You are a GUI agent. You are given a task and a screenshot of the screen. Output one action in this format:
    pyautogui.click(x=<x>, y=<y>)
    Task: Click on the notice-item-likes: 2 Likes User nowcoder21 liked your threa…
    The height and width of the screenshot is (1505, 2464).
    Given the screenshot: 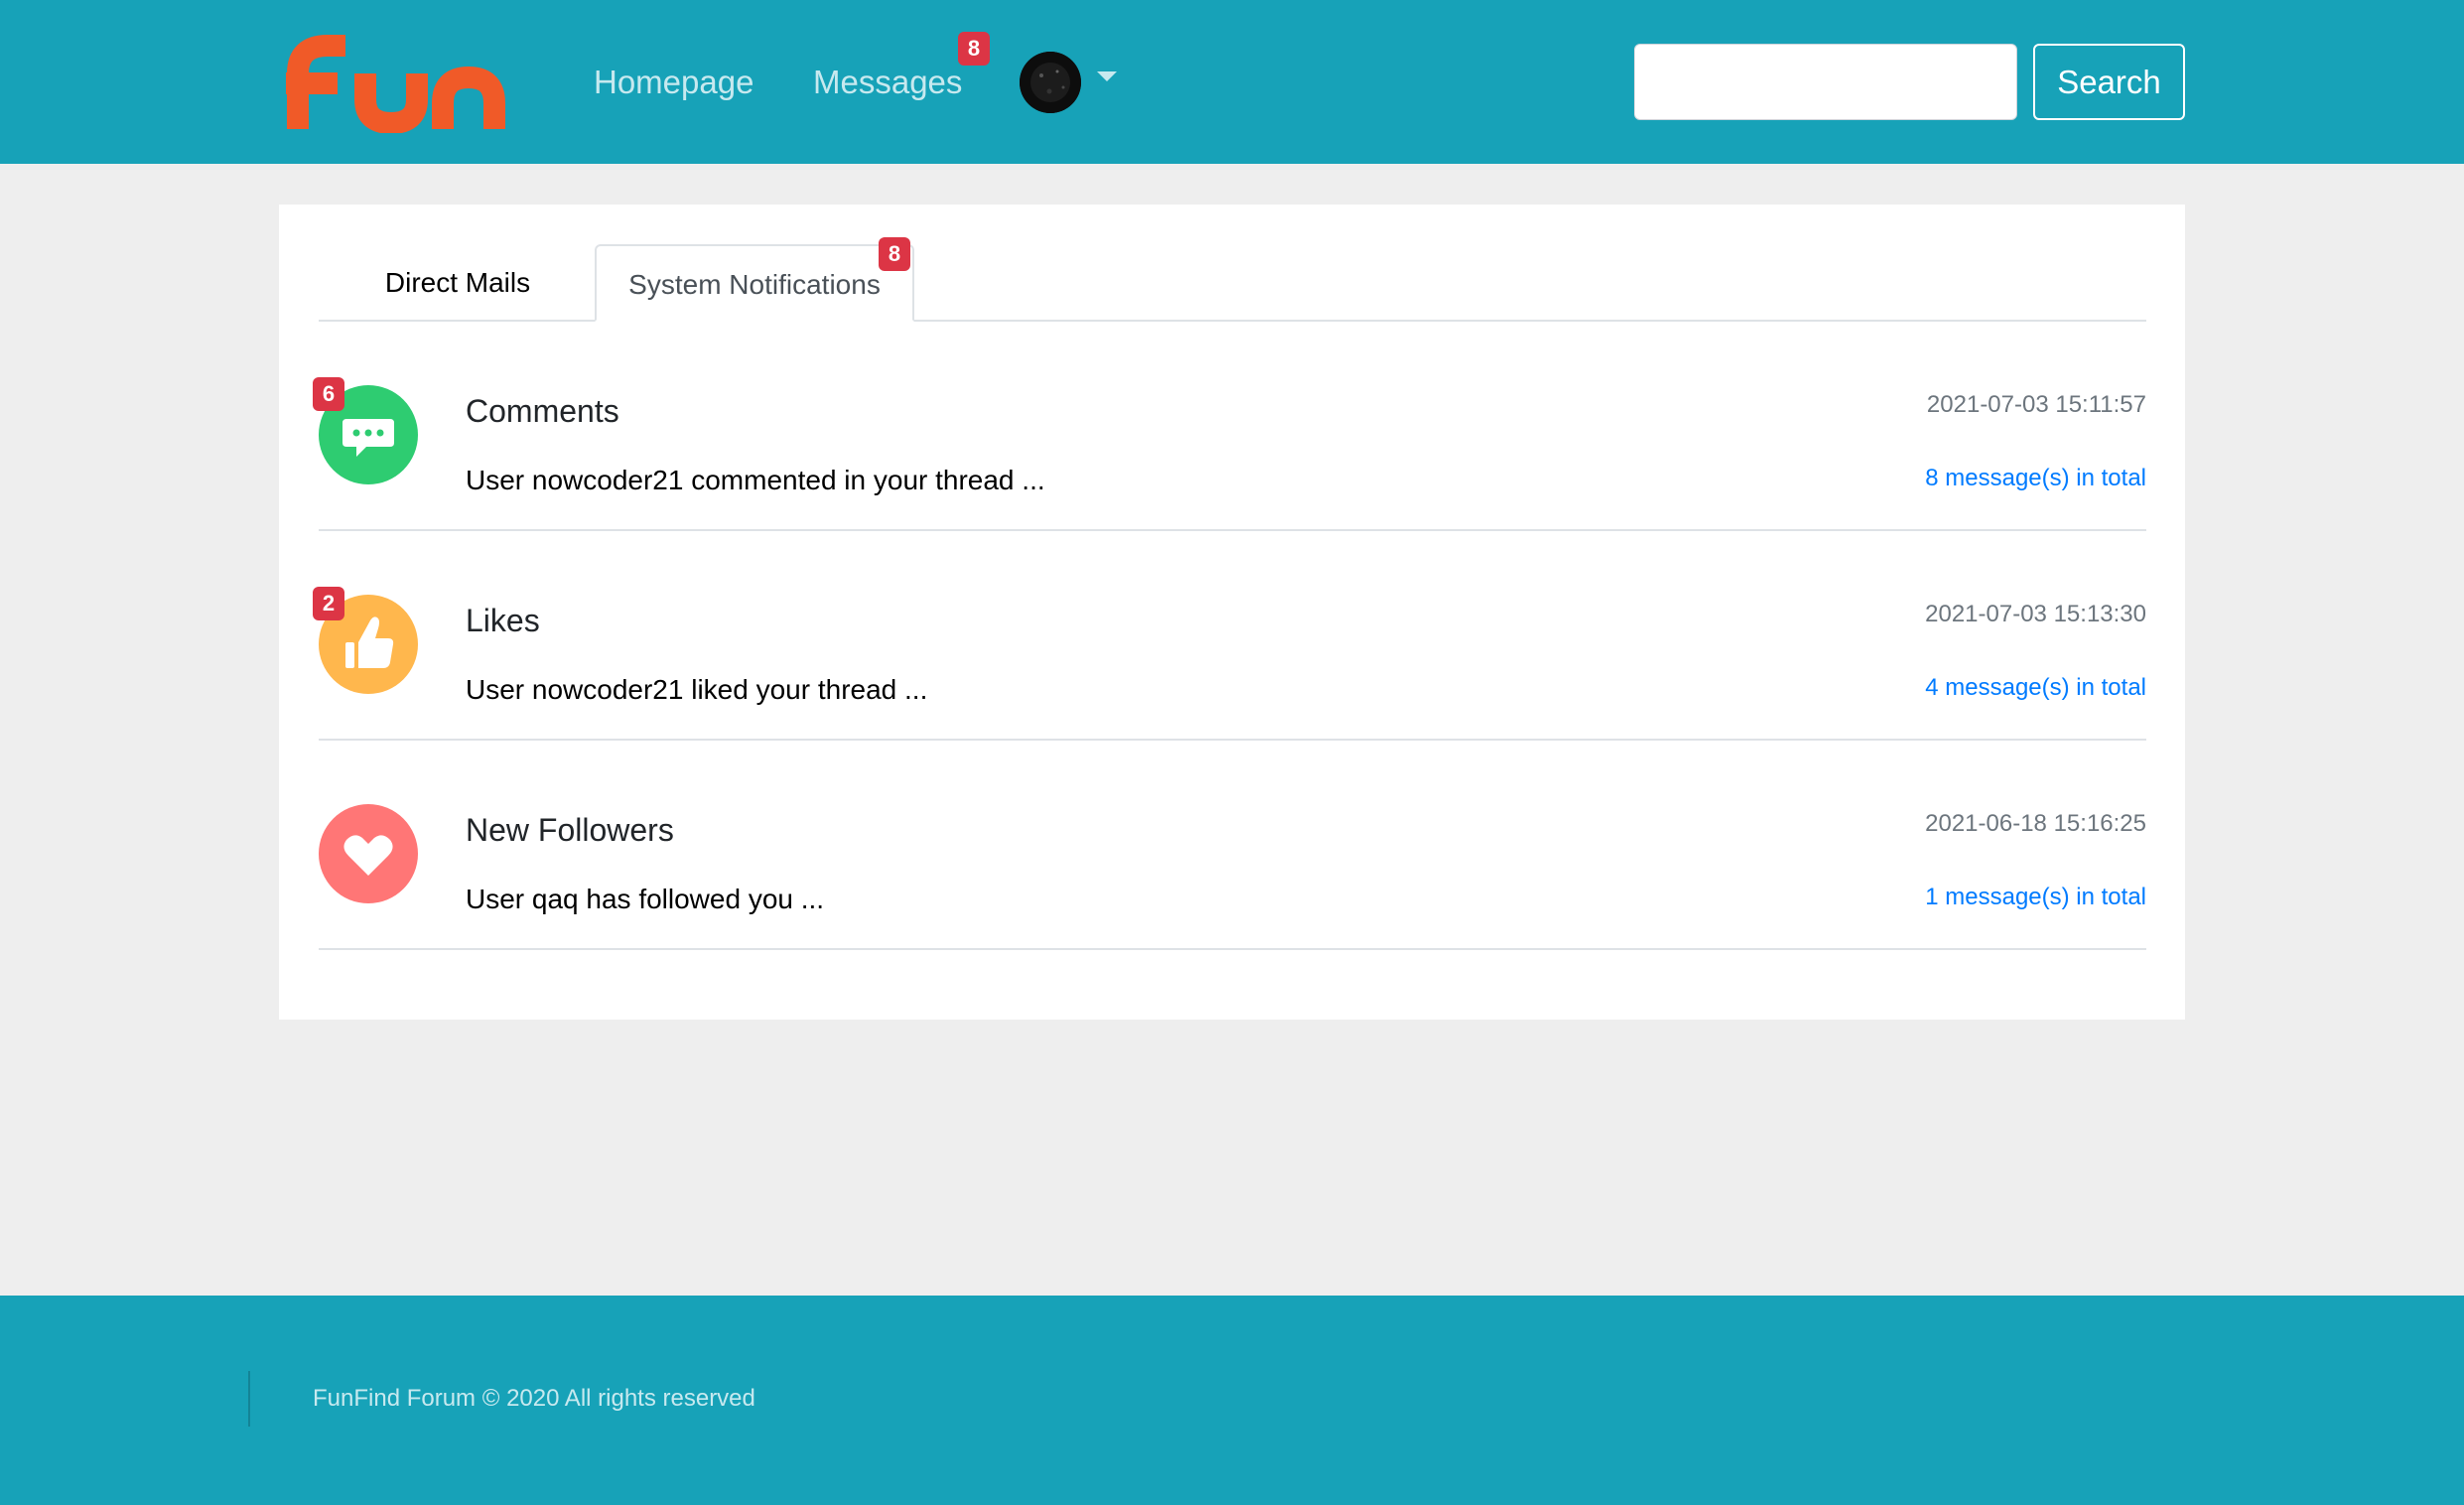 What is the action you would take?
    pyautogui.click(x=1229, y=636)
    